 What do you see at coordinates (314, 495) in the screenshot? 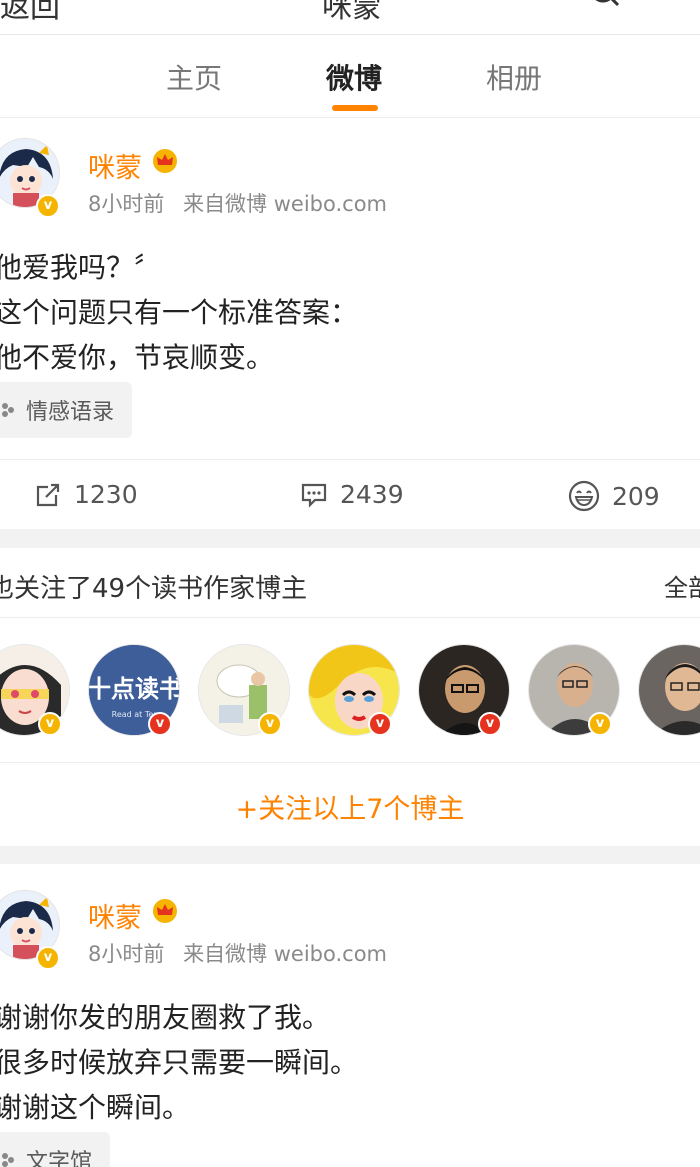
I see `comment-icon` at bounding box center [314, 495].